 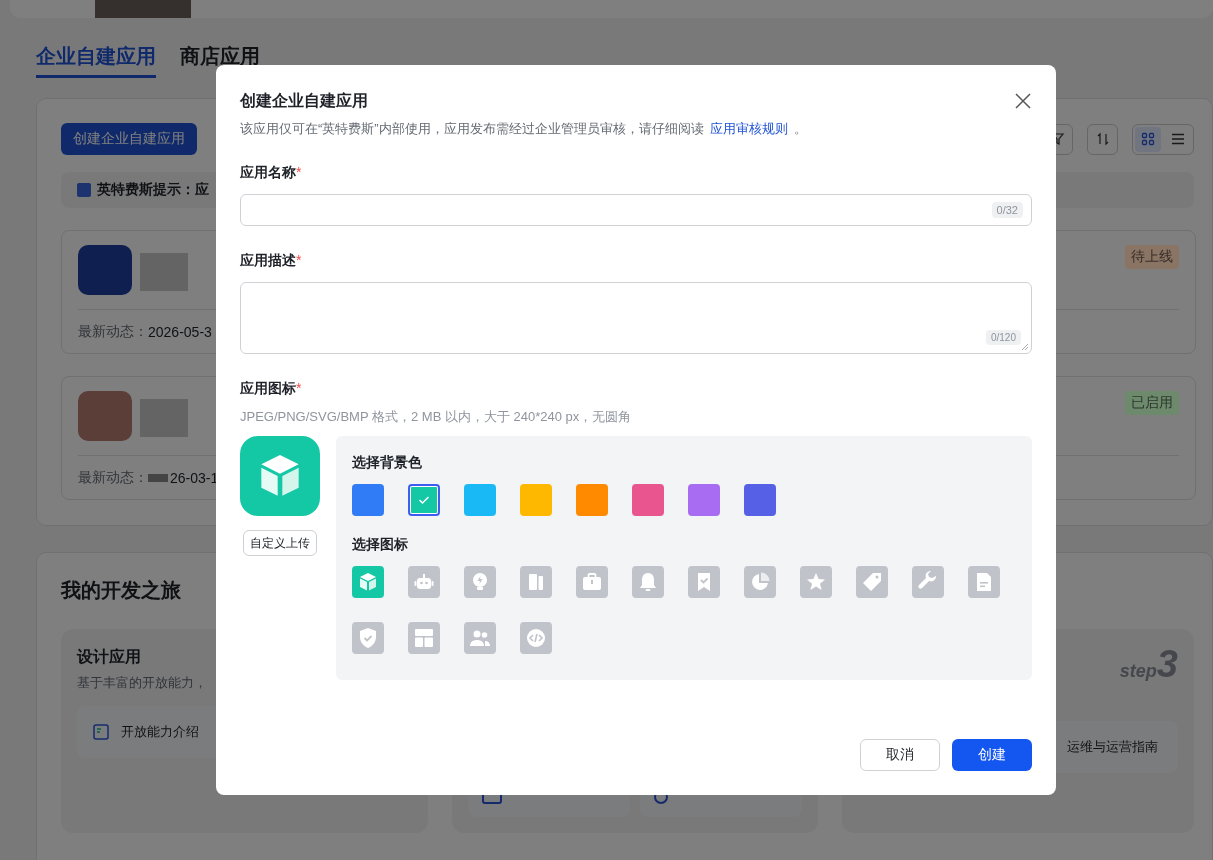 What do you see at coordinates (194, 478) in the screenshot?
I see `activity-time: 26-03-1` at bounding box center [194, 478].